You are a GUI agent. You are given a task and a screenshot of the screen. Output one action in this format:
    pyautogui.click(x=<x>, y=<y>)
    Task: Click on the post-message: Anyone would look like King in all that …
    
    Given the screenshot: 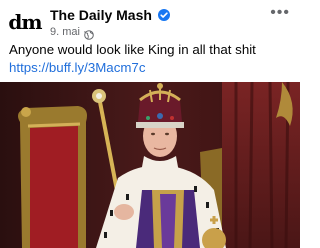 What is the action you would take?
    pyautogui.click(x=151, y=59)
    